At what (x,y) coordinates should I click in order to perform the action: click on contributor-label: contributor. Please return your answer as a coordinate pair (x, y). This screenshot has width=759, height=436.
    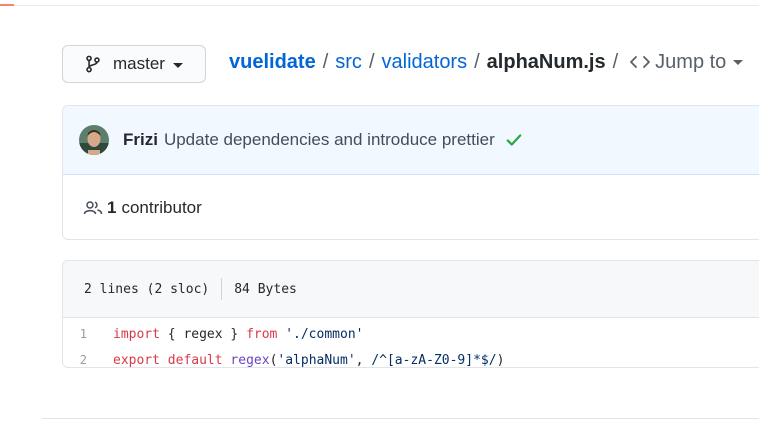
    Looking at the image, I should click on (161, 207).